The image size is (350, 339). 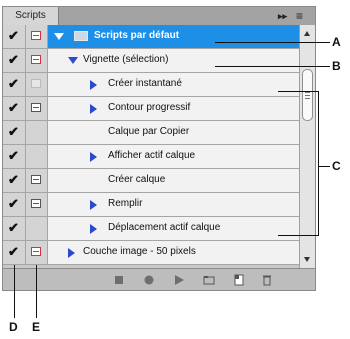 What do you see at coordinates (324, 166) in the screenshot?
I see `callout-line-c` at bounding box center [324, 166].